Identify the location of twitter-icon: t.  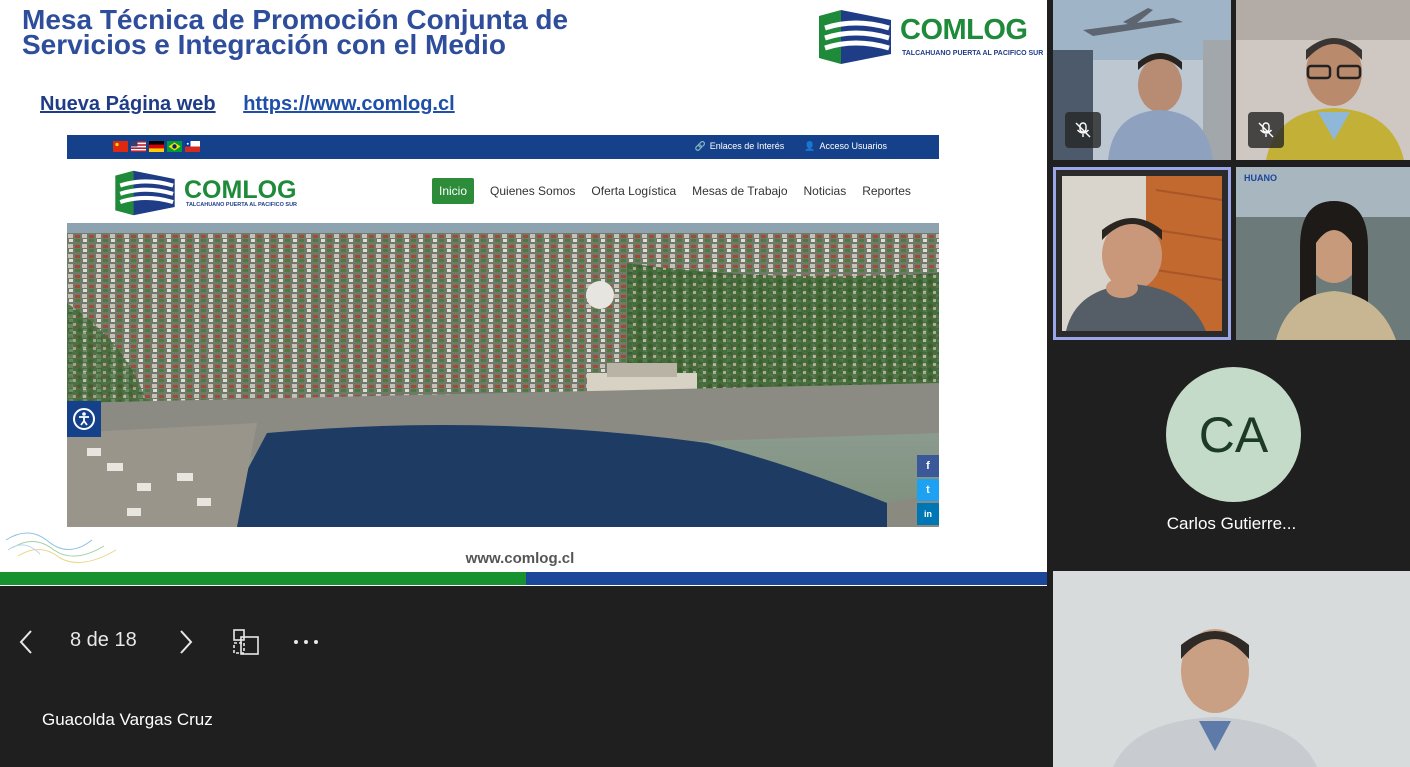
(928, 490).